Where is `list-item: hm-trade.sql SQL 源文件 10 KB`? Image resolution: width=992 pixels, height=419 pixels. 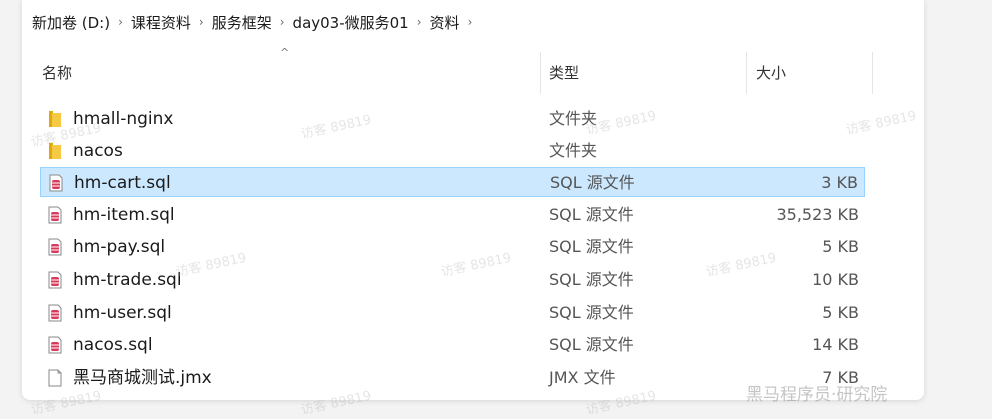
list-item: hm-trade.sql SQL 源文件 10 KB is located at coordinates (452, 280).